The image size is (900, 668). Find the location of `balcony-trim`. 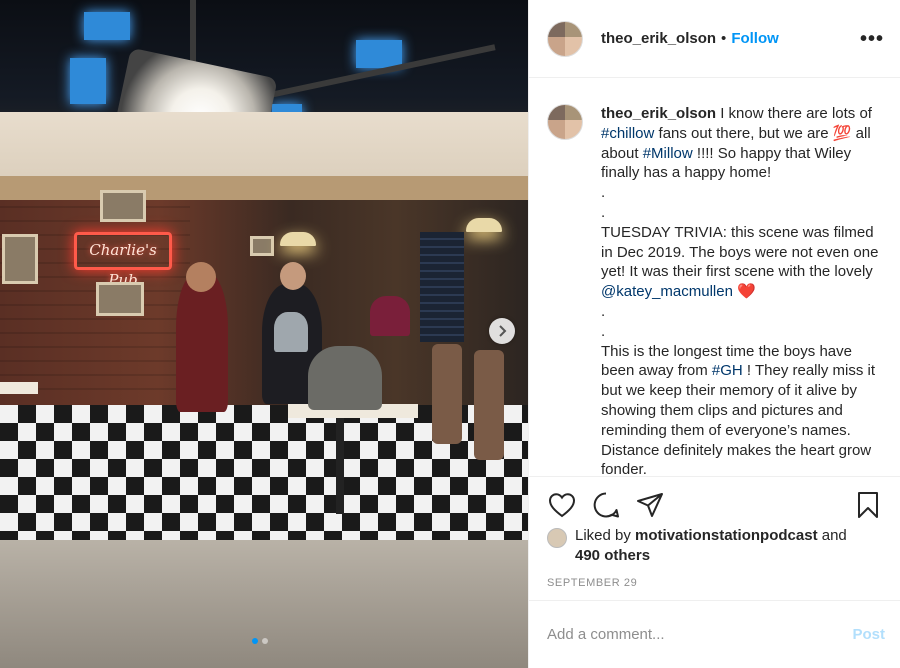

balcony-trim is located at coordinates (264, 188).